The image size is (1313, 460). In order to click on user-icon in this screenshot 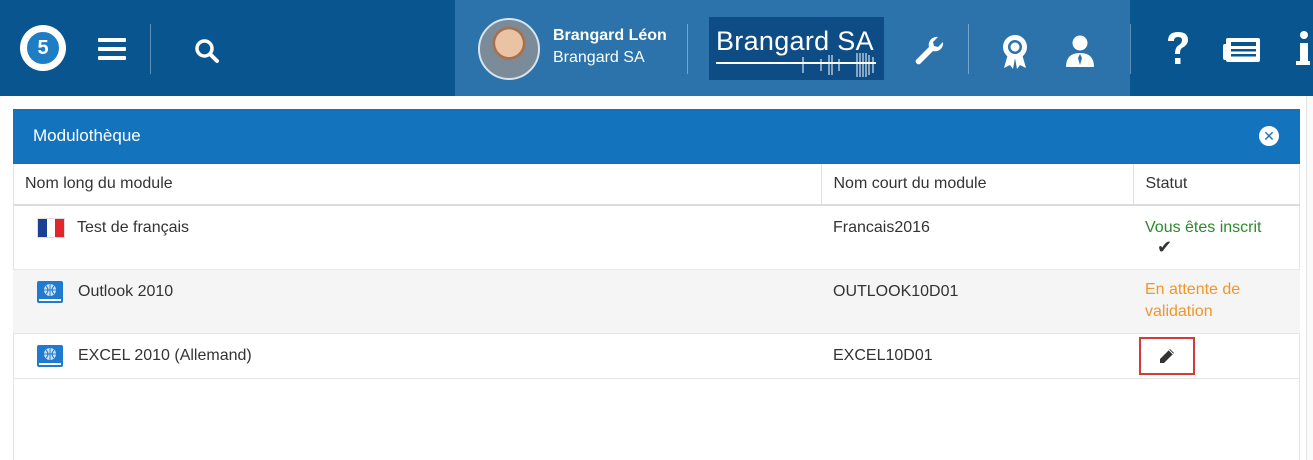, I will do `click(1080, 51)`.